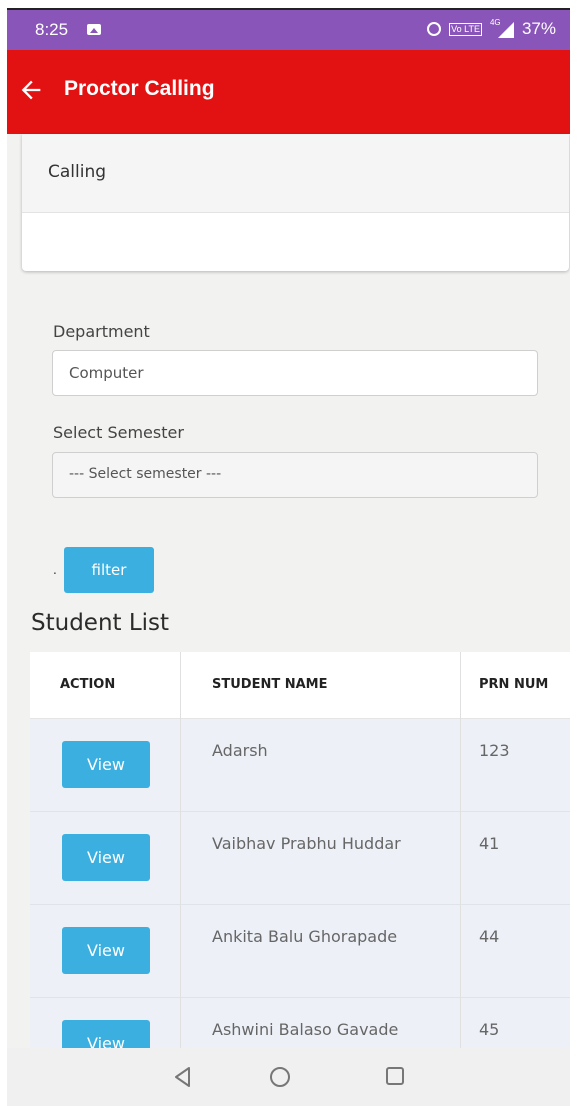  What do you see at coordinates (240, 750) in the screenshot?
I see `student-name: Adarsh` at bounding box center [240, 750].